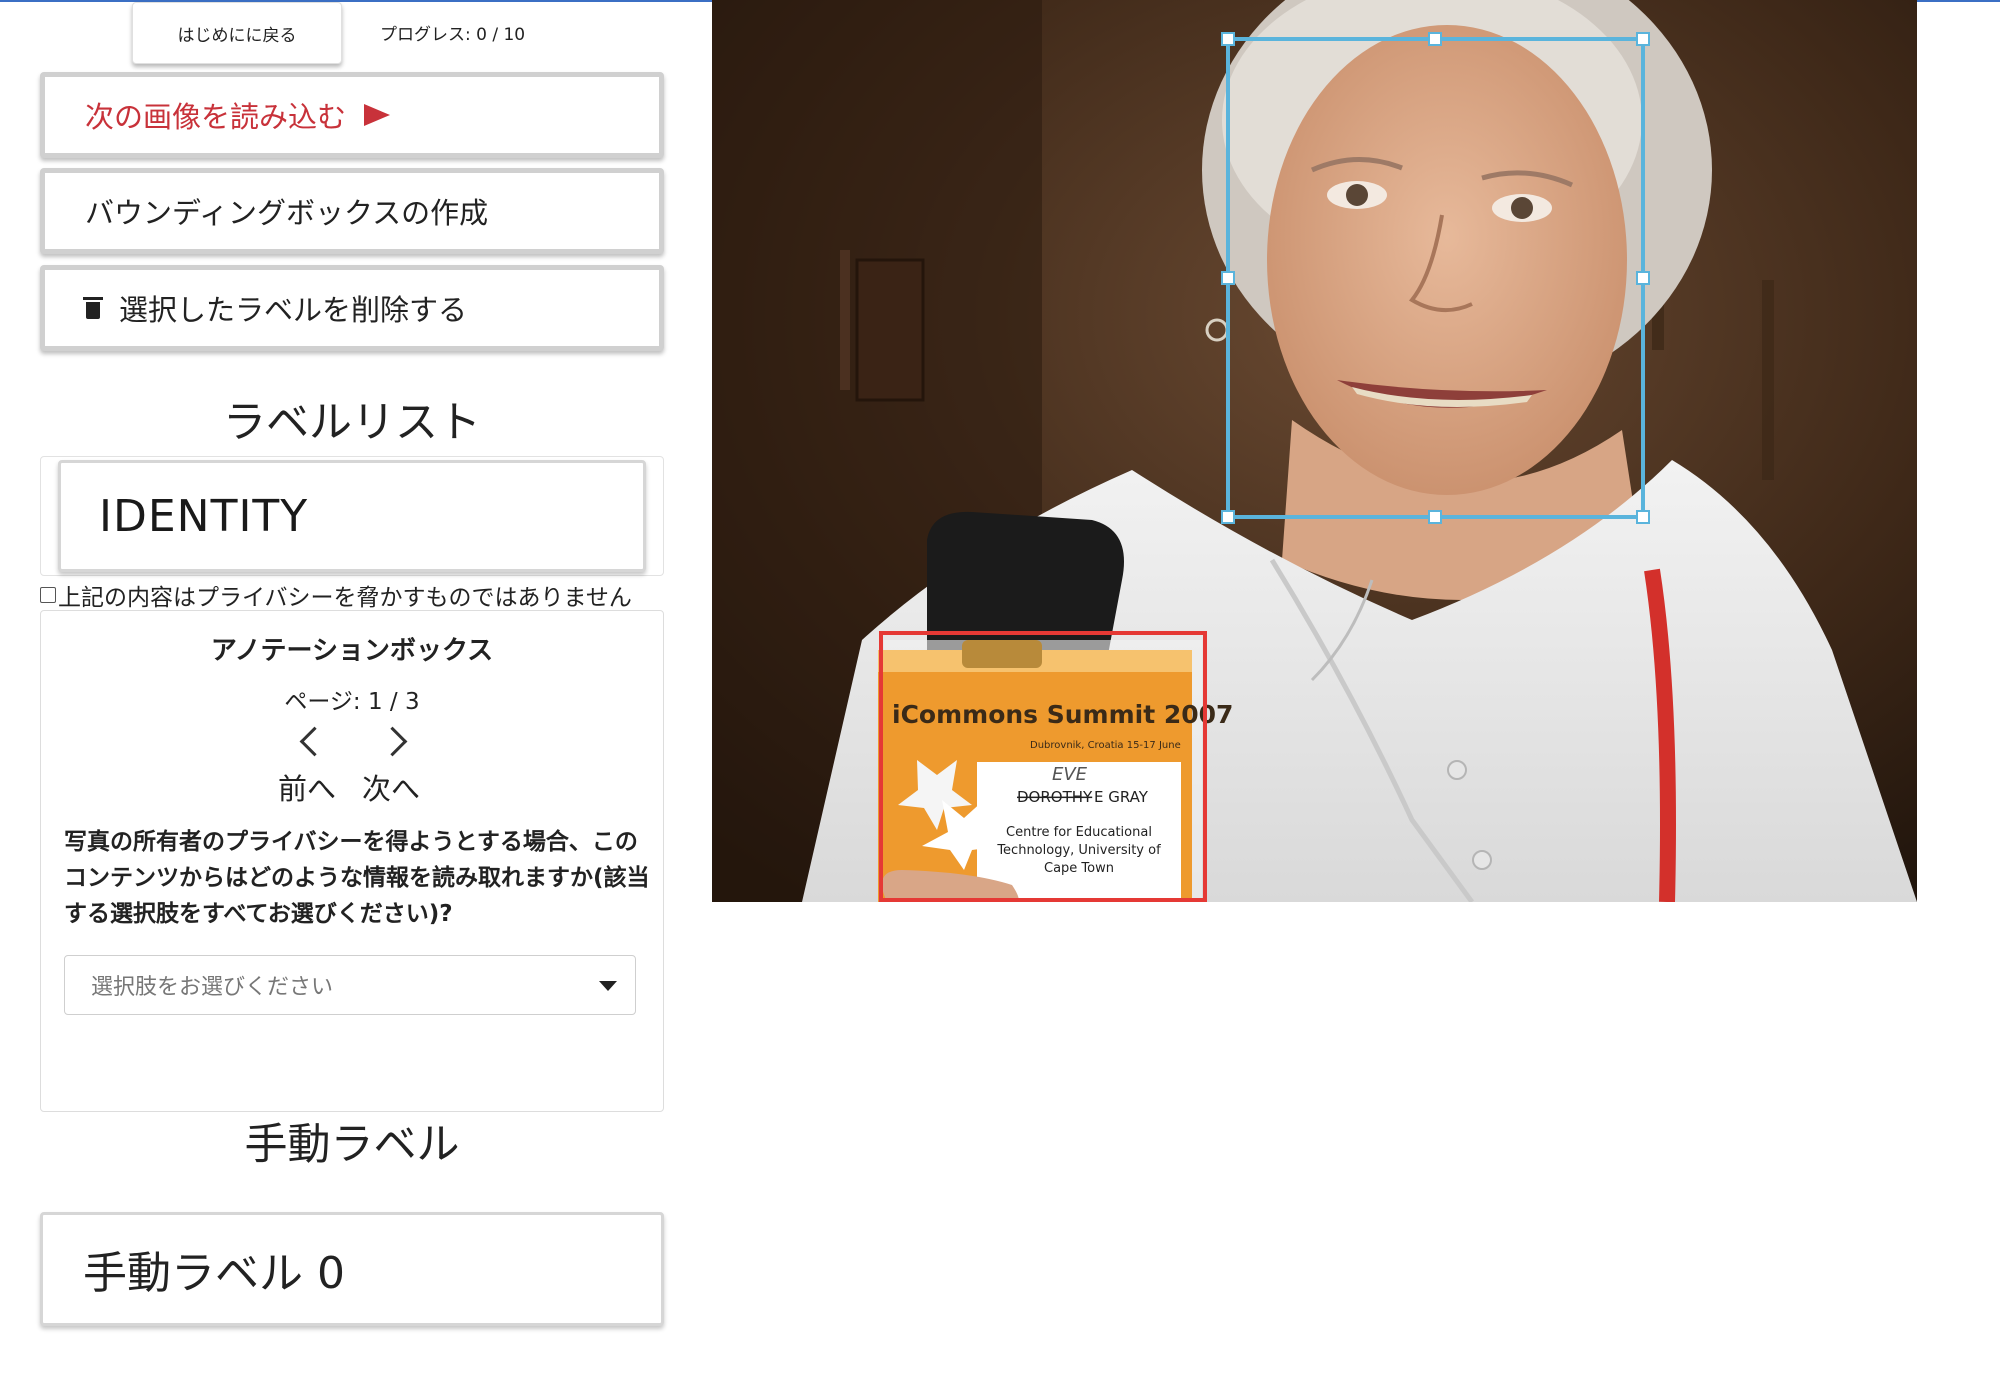 This screenshot has height=1384, width=2000. I want to click on badge-surname: E GRAY, so click(1121, 797).